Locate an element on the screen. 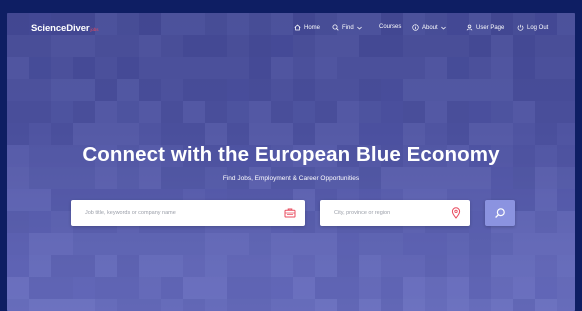 The image size is (582, 311). logo: ScienceDiverjobs is located at coordinates (64, 28).